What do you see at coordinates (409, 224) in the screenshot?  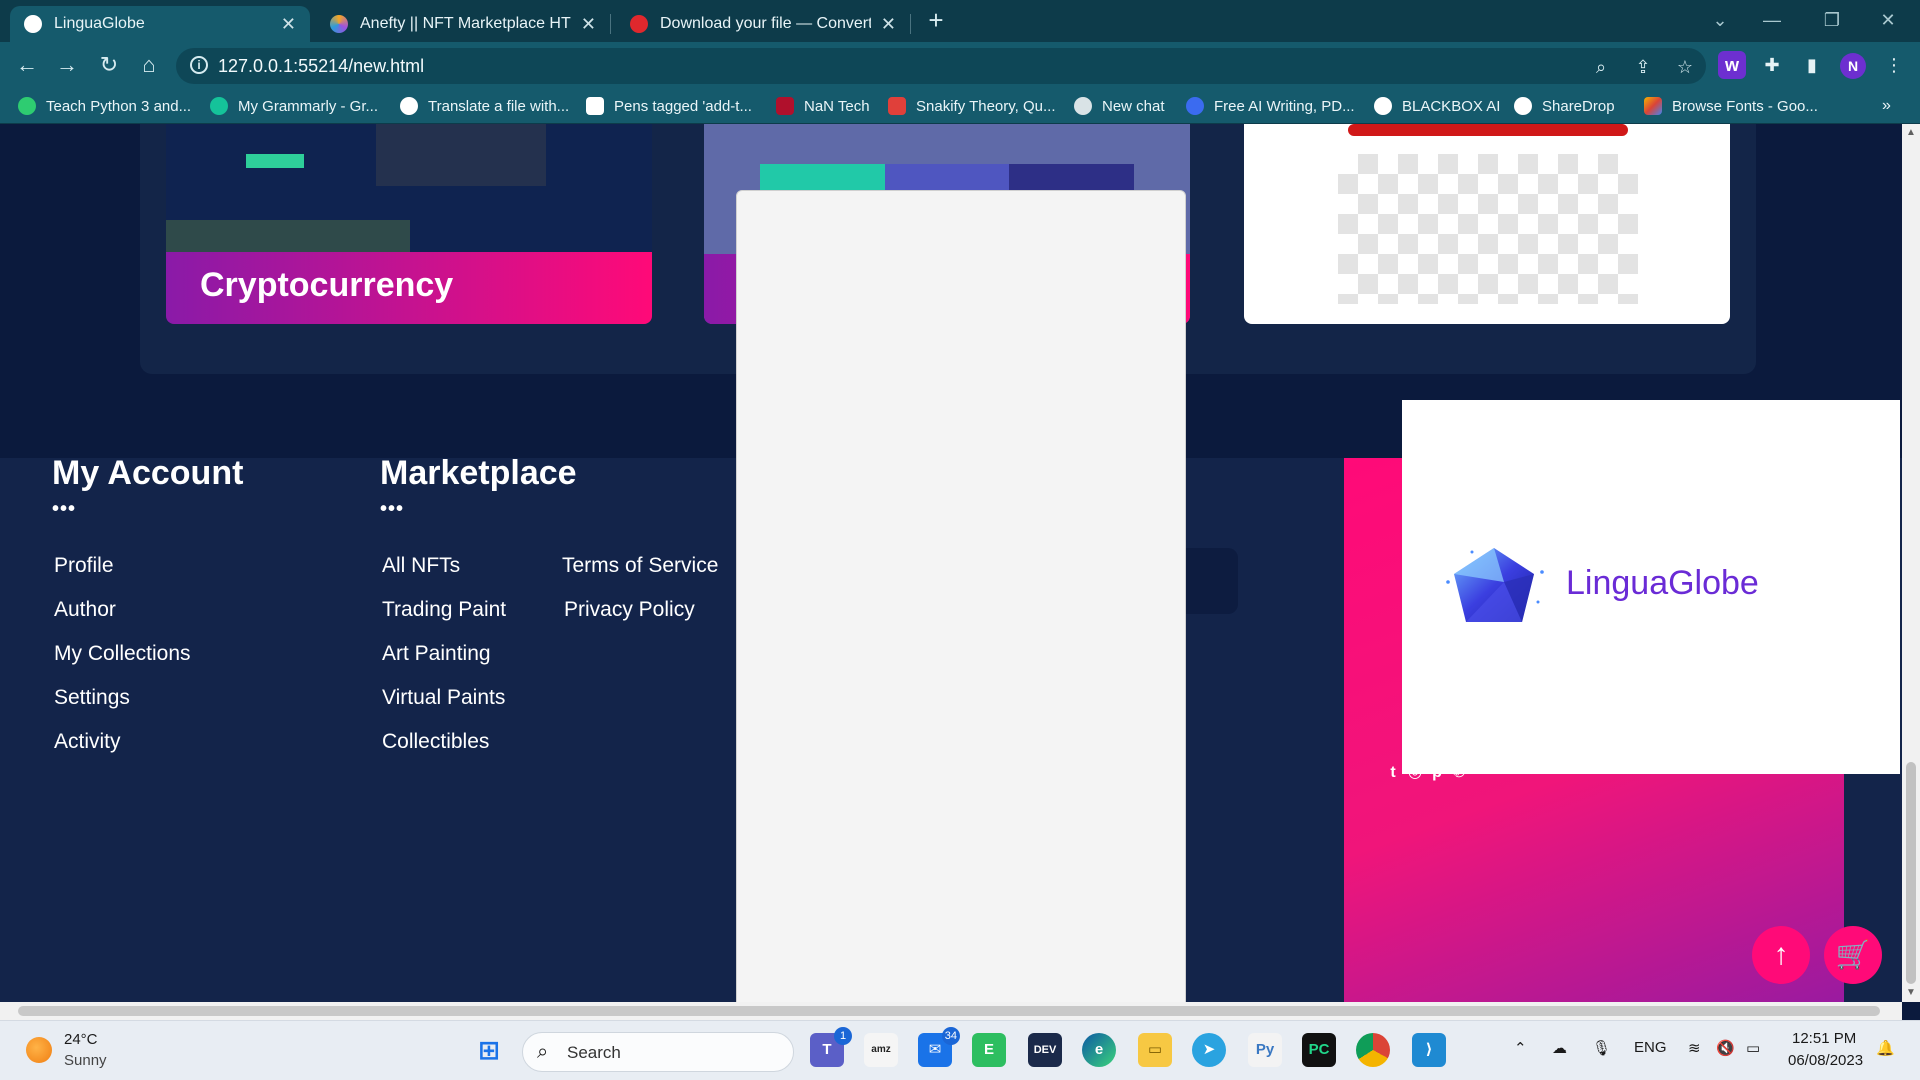 I see `category-card-crypto: Cryptocurrency` at bounding box center [409, 224].